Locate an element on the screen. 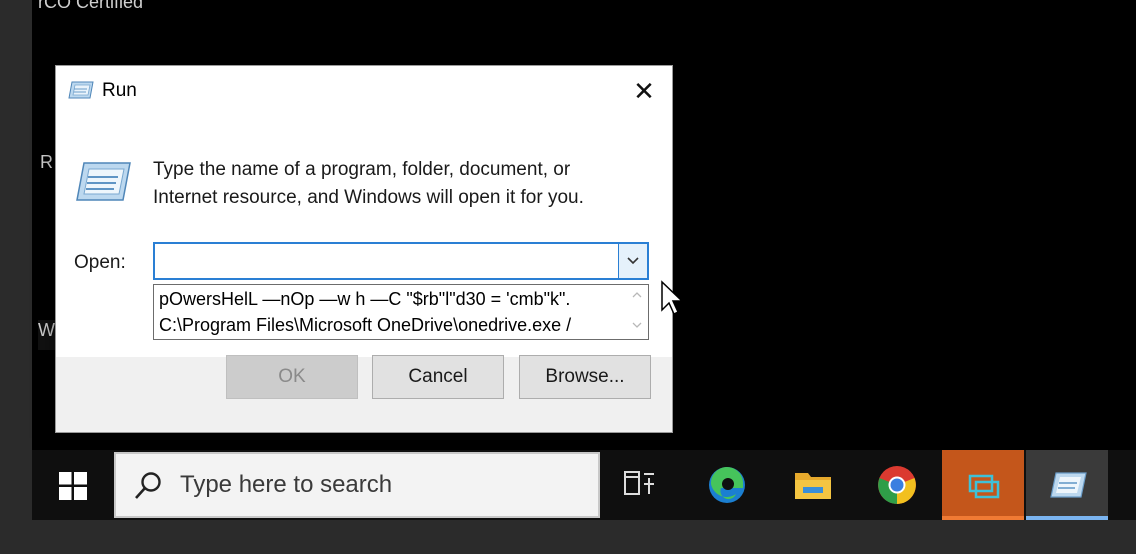 The width and height of the screenshot is (1136, 554). mouse-pointer-icon is located at coordinates (671, 298).